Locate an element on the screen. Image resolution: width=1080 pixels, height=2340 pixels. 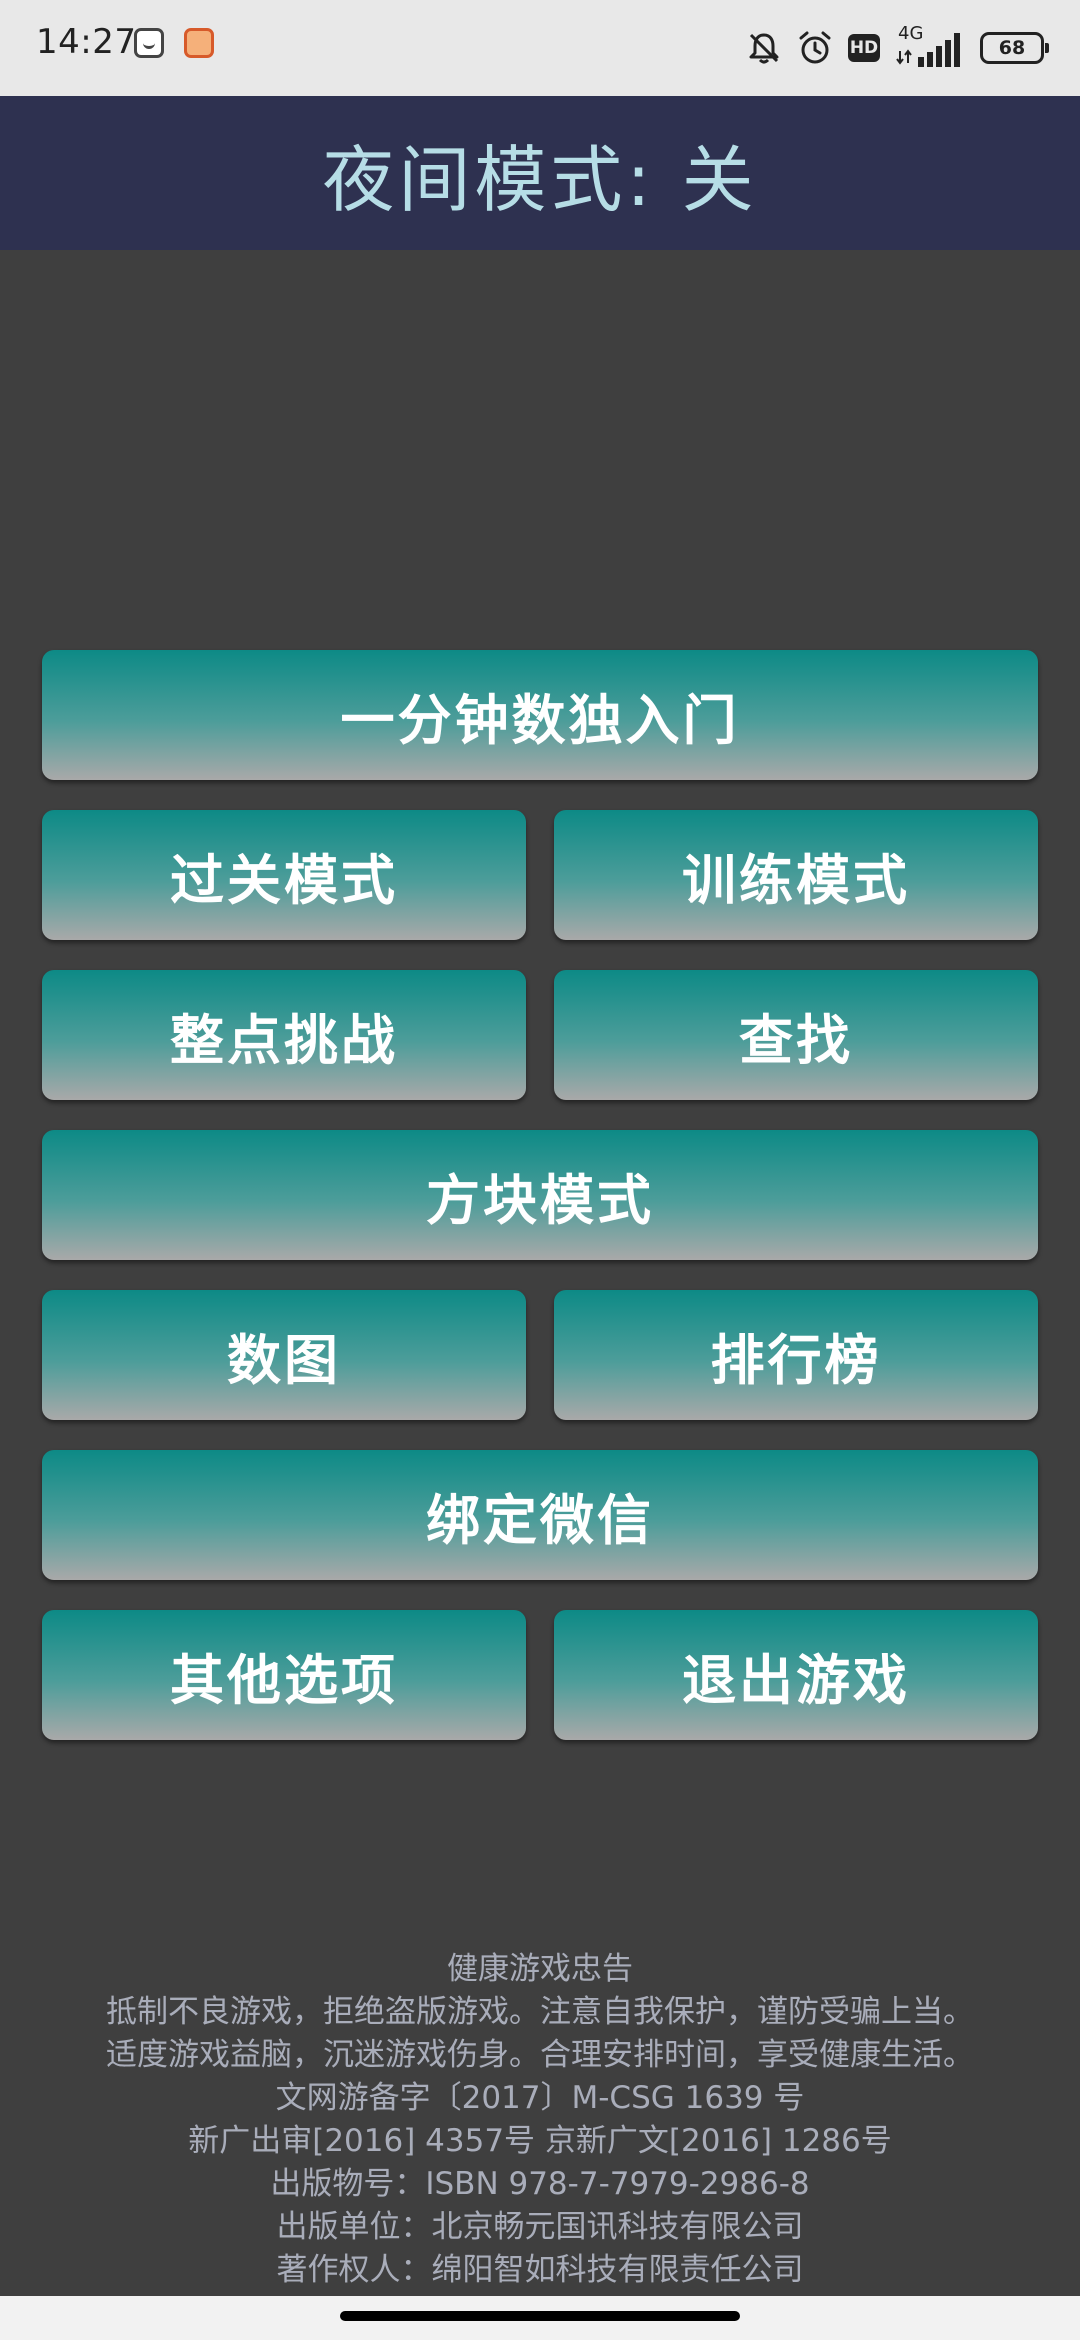
hourly-challenge-button: 整点挑战 is located at coordinates (284, 1035).